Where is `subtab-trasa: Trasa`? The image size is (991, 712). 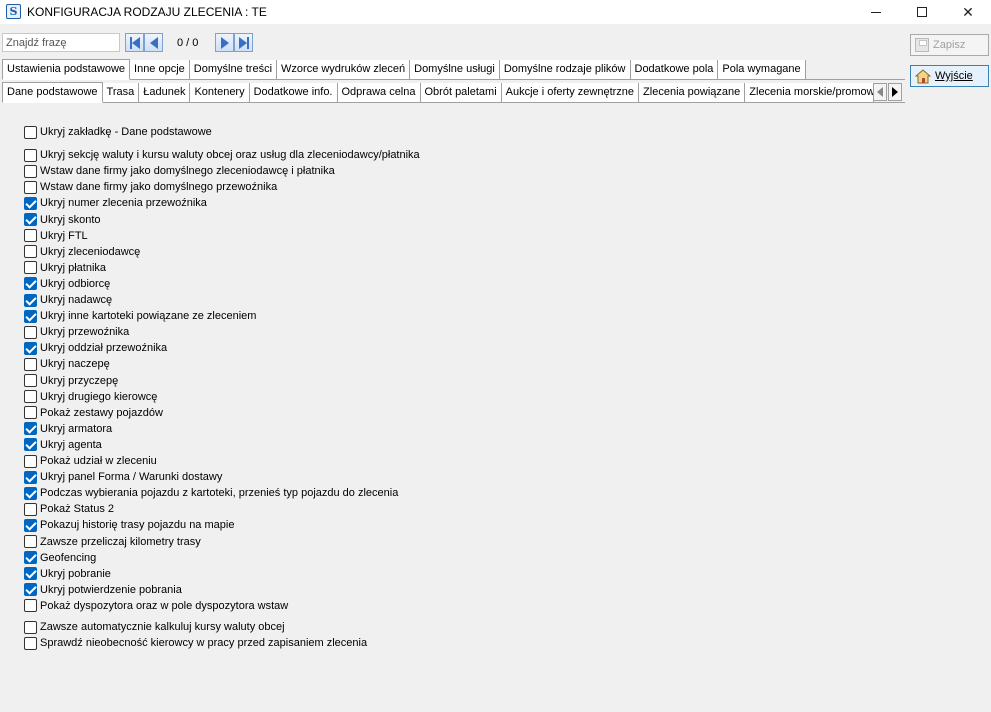 subtab-trasa: Trasa is located at coordinates (121, 92).